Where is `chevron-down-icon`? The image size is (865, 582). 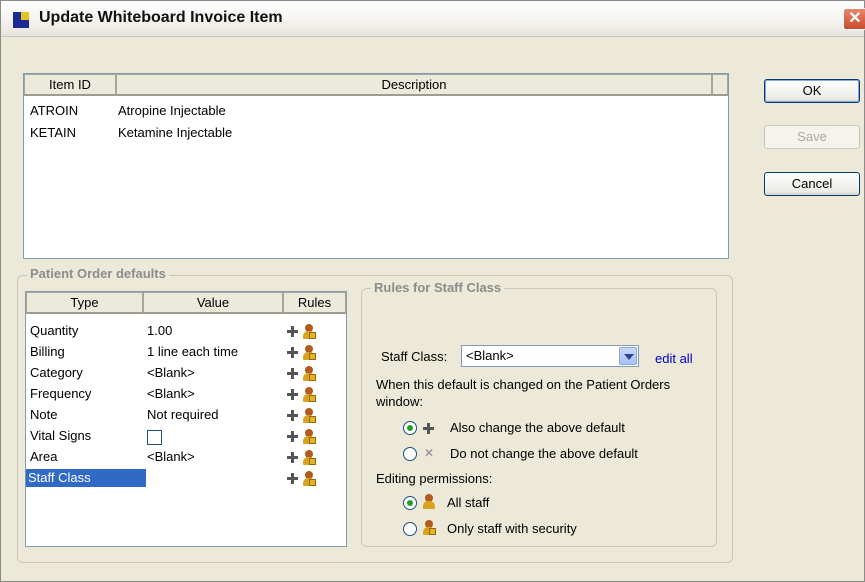
chevron-down-icon is located at coordinates (628, 356).